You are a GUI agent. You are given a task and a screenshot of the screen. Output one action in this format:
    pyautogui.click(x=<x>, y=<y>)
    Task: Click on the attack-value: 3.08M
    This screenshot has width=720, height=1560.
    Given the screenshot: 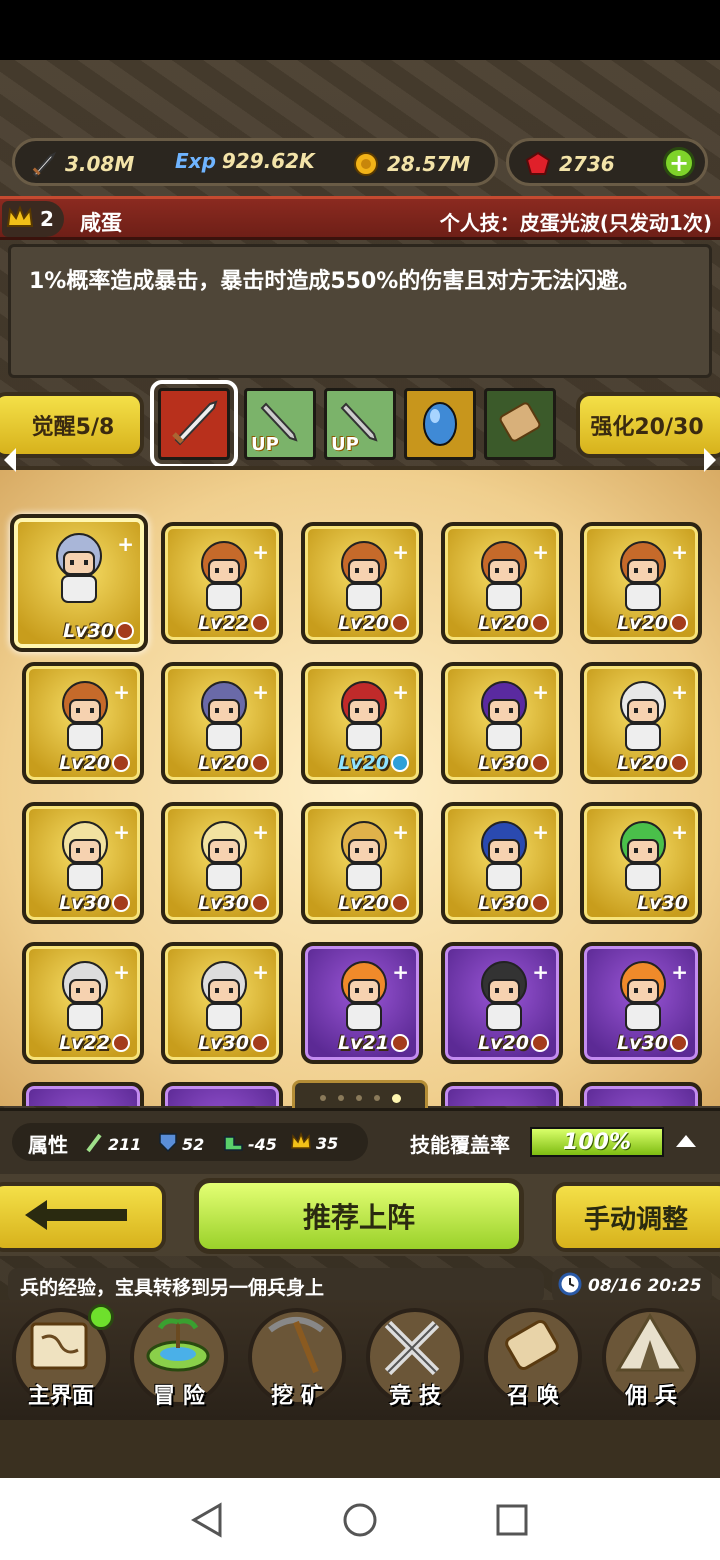 What is the action you would take?
    pyautogui.click(x=100, y=164)
    